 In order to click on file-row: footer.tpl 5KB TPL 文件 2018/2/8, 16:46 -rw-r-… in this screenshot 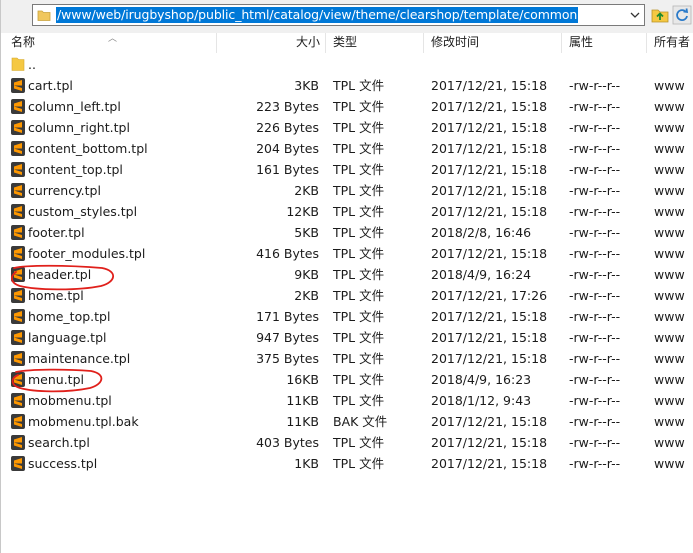, I will do `click(347, 232)`.